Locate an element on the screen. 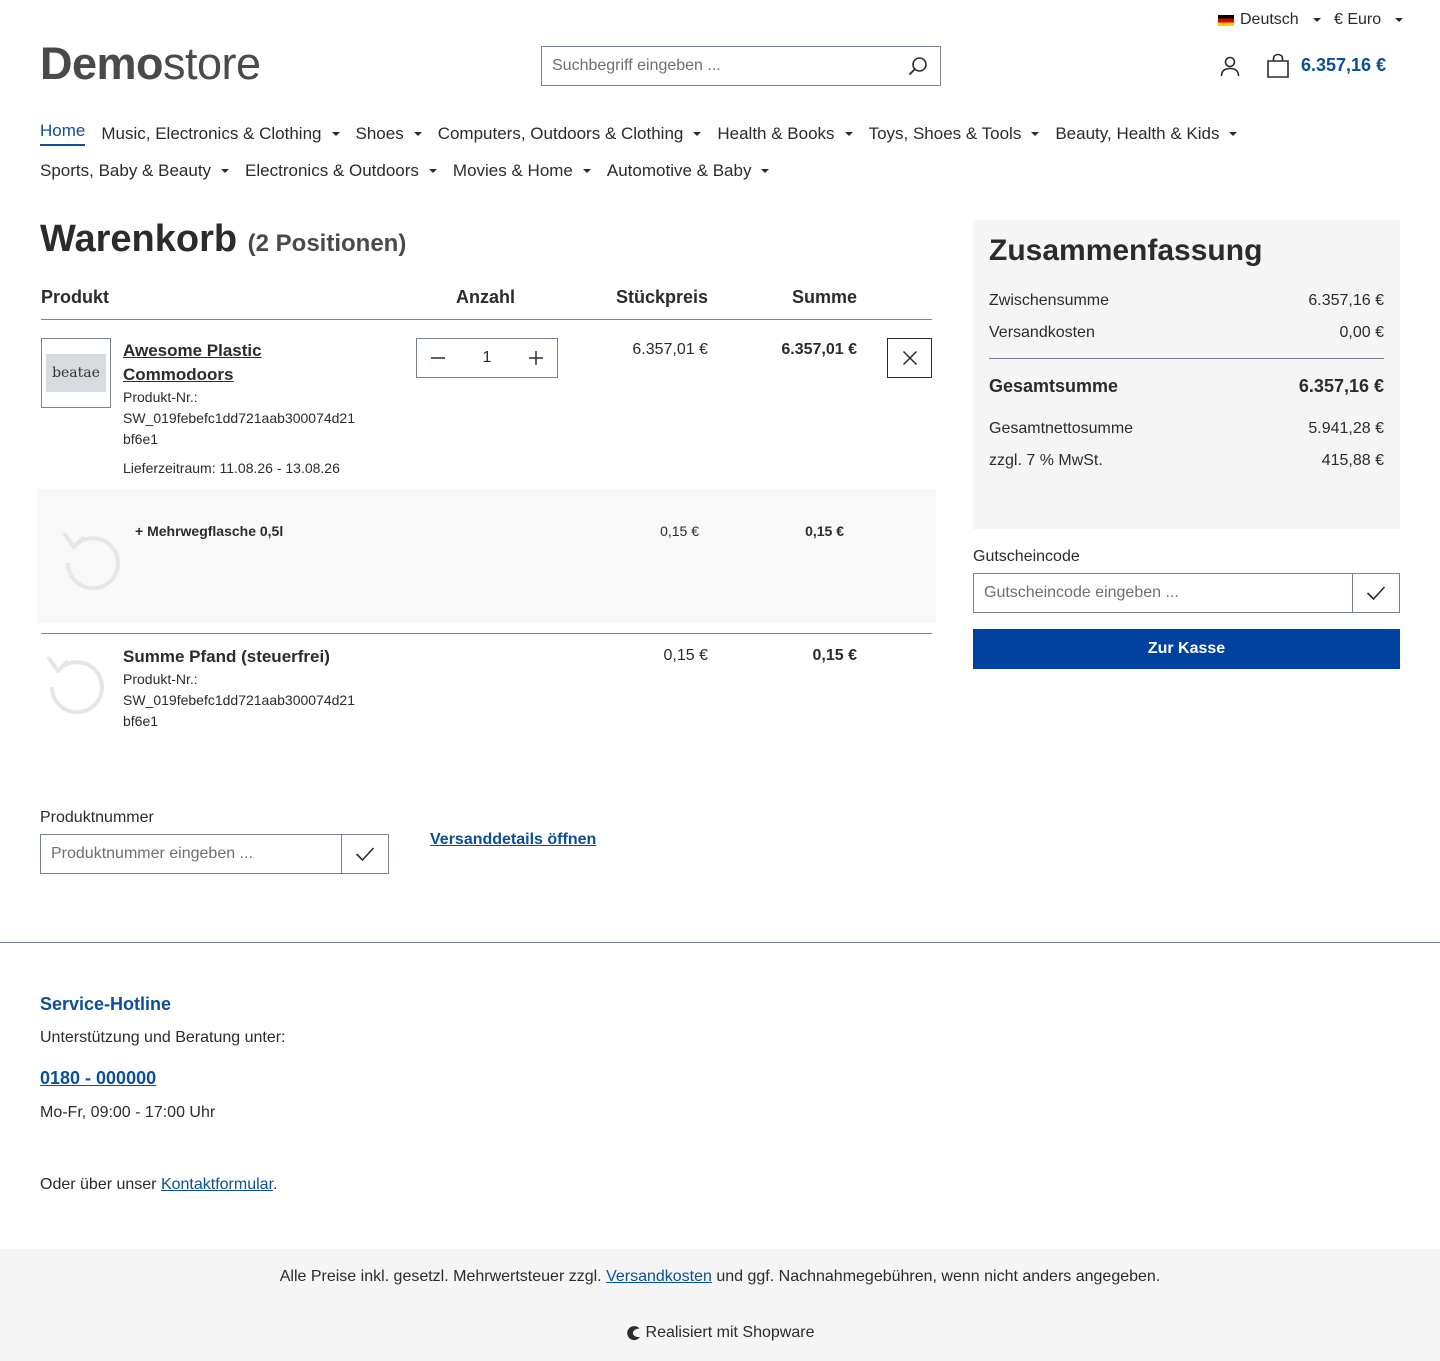  user-icon is located at coordinates (1230, 66).